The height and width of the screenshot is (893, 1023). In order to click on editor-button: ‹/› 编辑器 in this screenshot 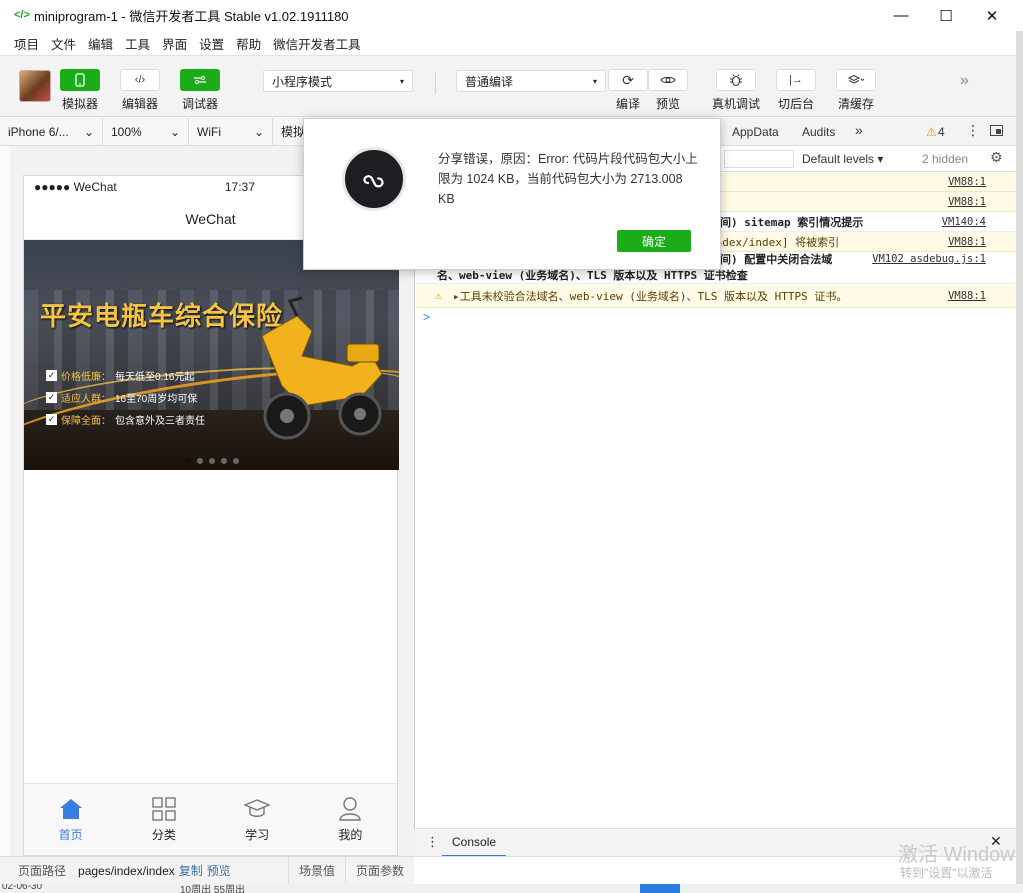, I will do `click(140, 90)`.